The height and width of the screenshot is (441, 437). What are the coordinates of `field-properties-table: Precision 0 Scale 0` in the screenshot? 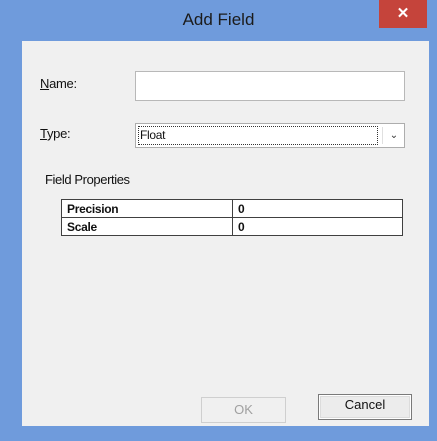 It's located at (232, 217).